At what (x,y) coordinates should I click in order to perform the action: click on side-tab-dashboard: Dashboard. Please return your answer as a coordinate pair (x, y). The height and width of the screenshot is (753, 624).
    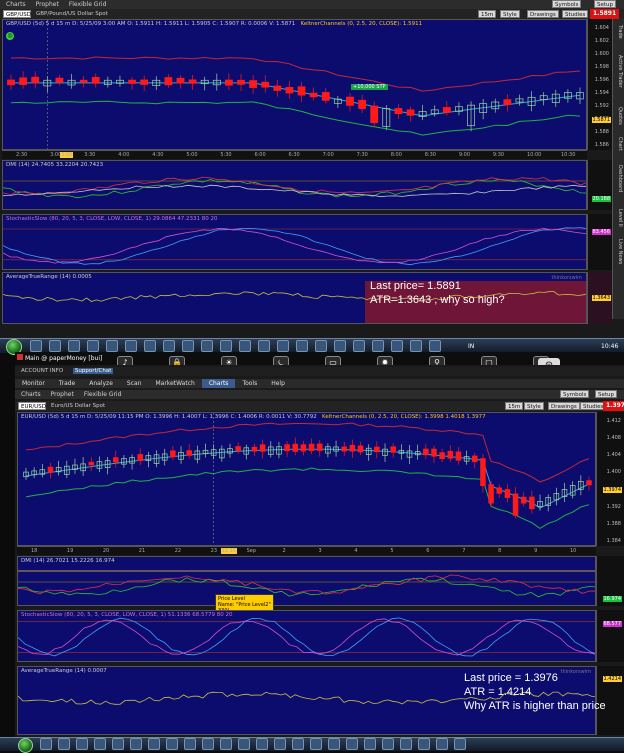
    Looking at the image, I should click on (620, 178).